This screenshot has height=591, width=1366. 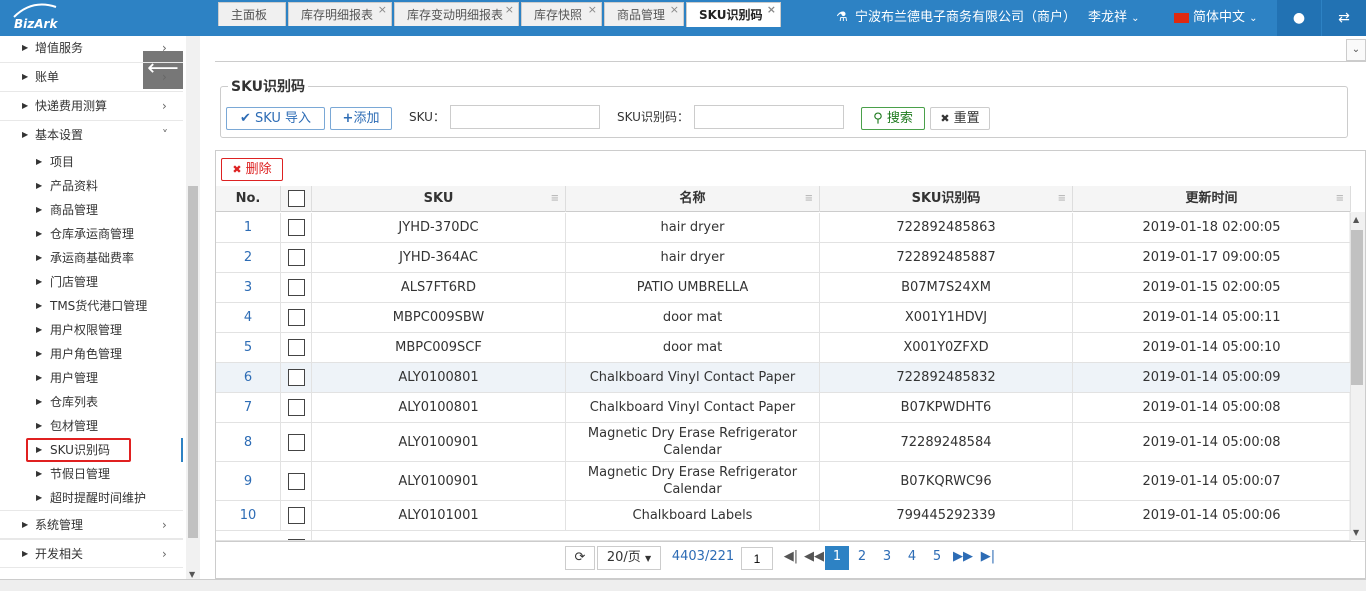 What do you see at coordinates (91, 77) in the screenshot?
I see `sidebar-item-1: ▶ 账单 ›` at bounding box center [91, 77].